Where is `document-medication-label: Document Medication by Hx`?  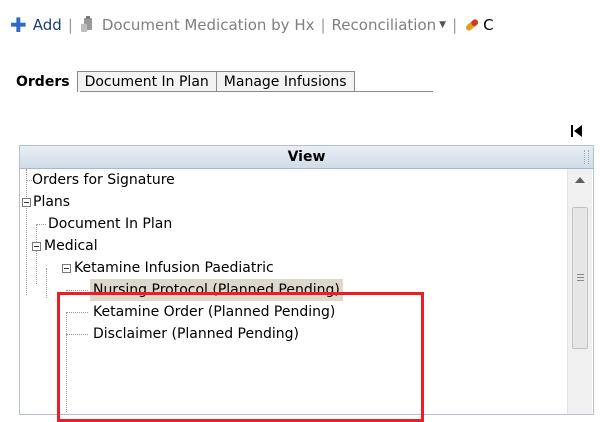 document-medication-label: Document Medication by Hx is located at coordinates (208, 25).